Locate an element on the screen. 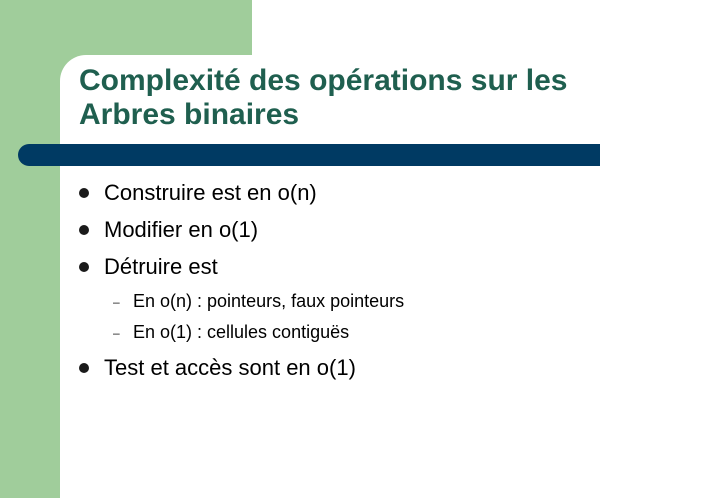  bullet-text: Test et accès sont en o(1) is located at coordinates (230, 367).